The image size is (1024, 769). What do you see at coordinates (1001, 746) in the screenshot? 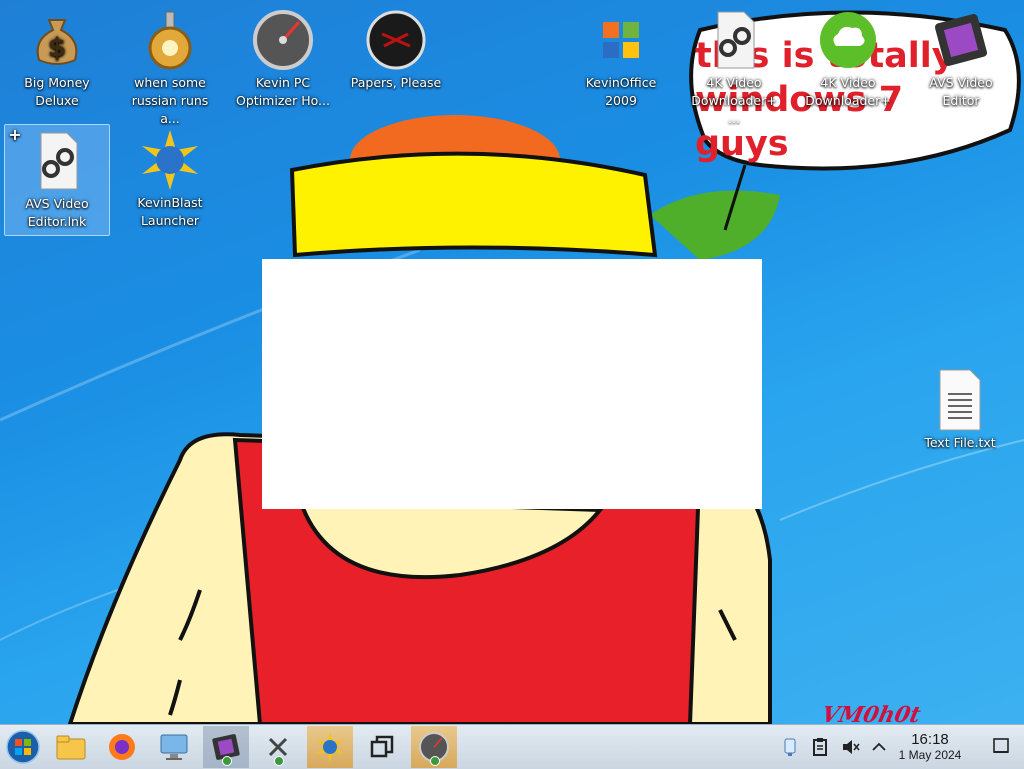
I see `show-desktop-icon` at bounding box center [1001, 746].